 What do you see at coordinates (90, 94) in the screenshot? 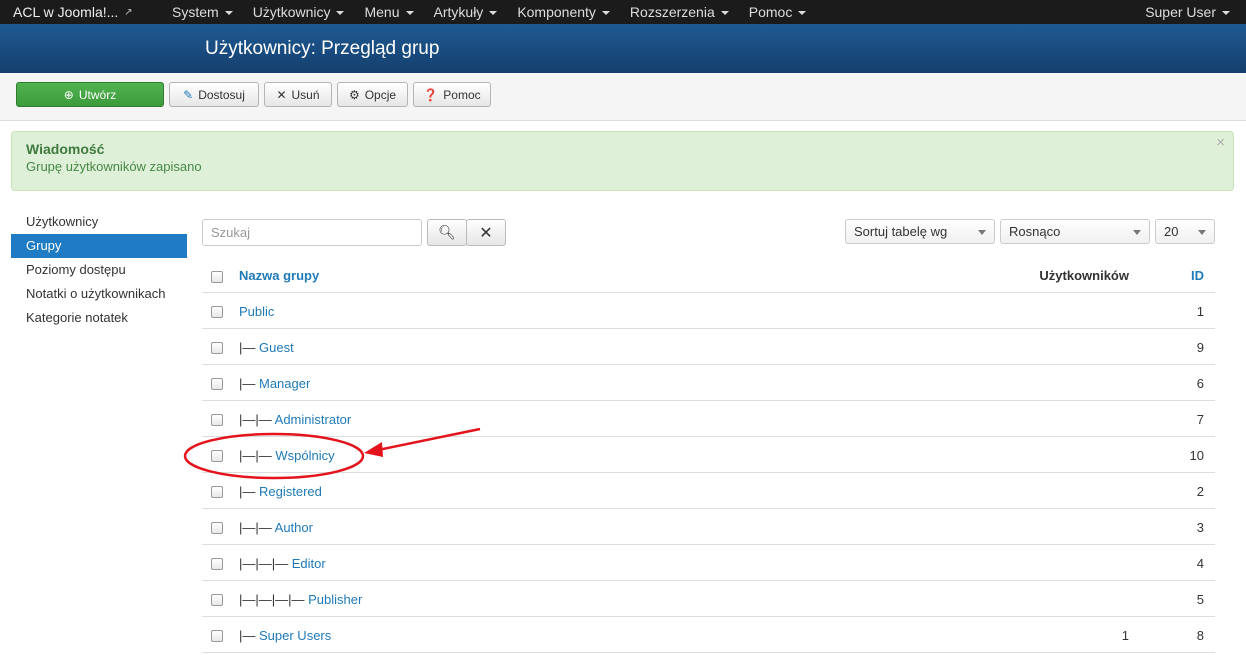
I see `create-button: ⊕ Utwórz` at bounding box center [90, 94].